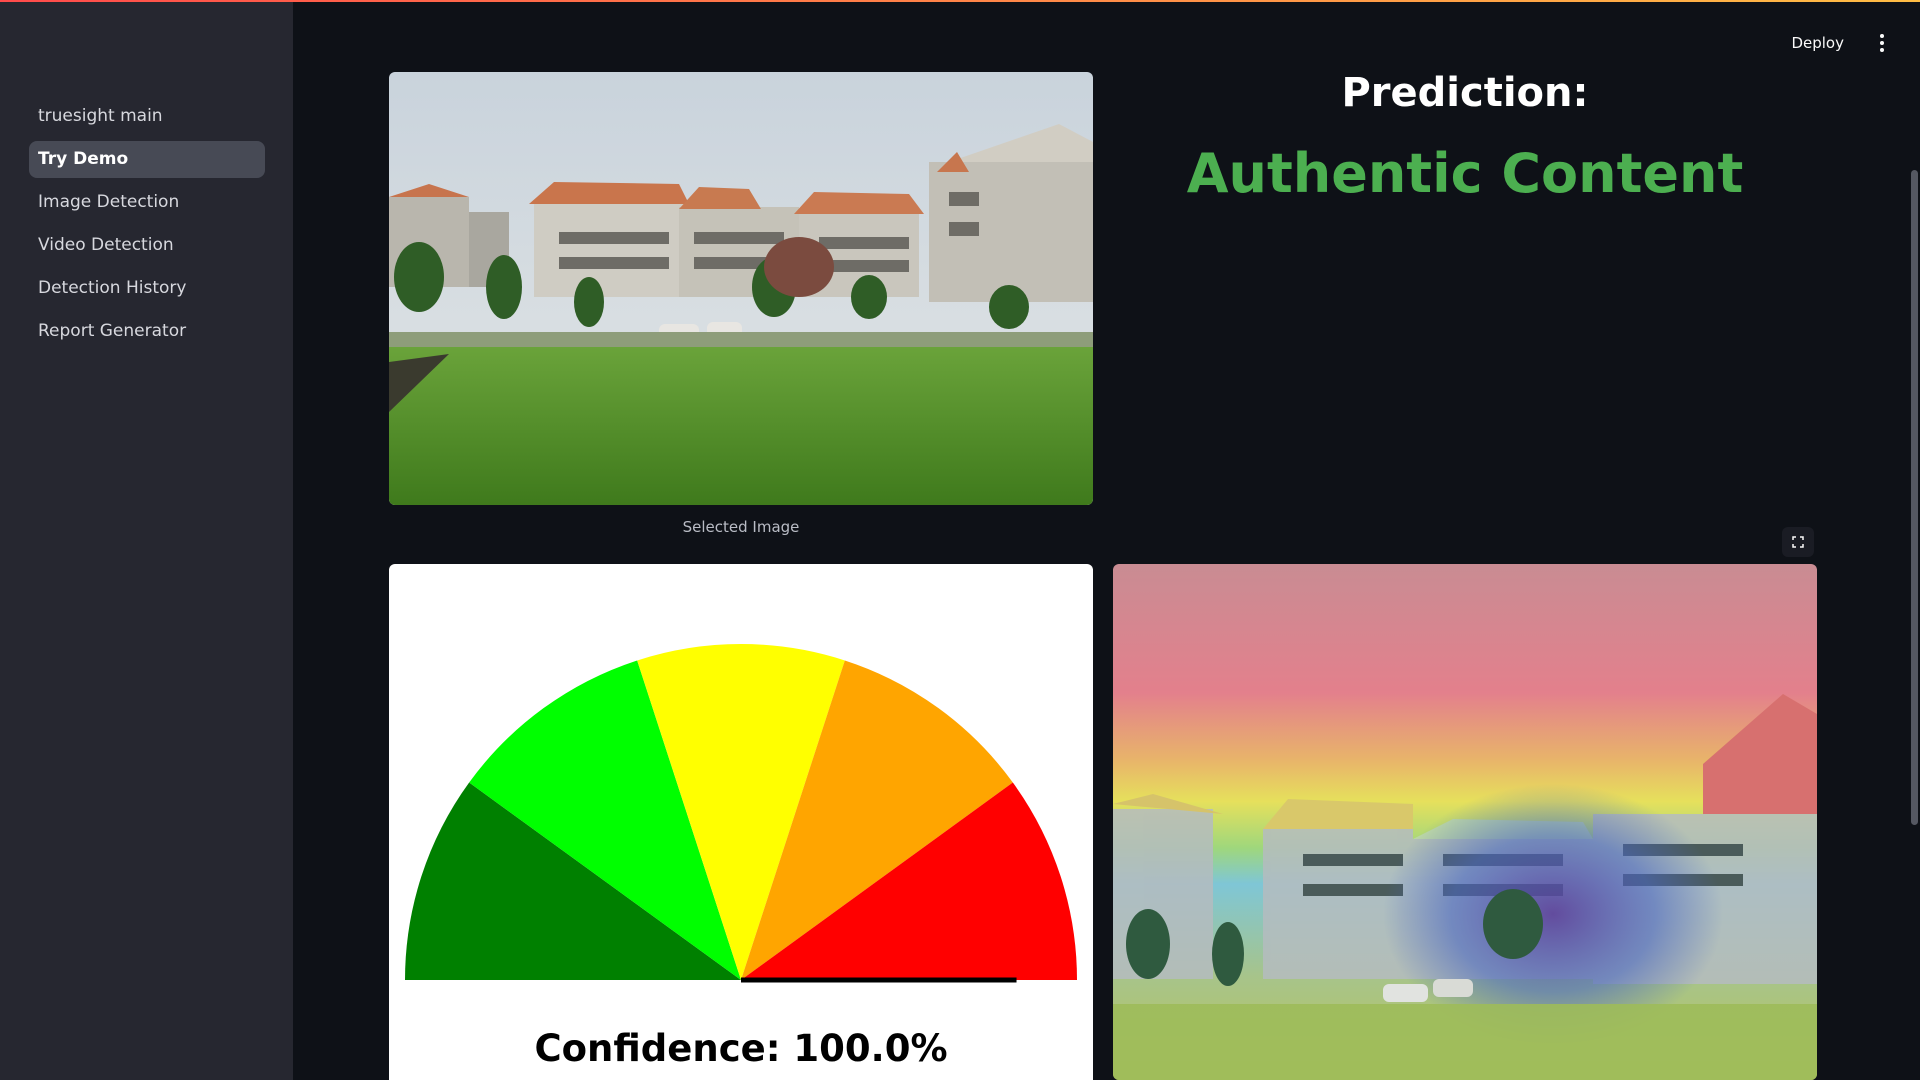 This screenshot has height=1080, width=1920. I want to click on prediction-value: Authentic Content, so click(1465, 173).